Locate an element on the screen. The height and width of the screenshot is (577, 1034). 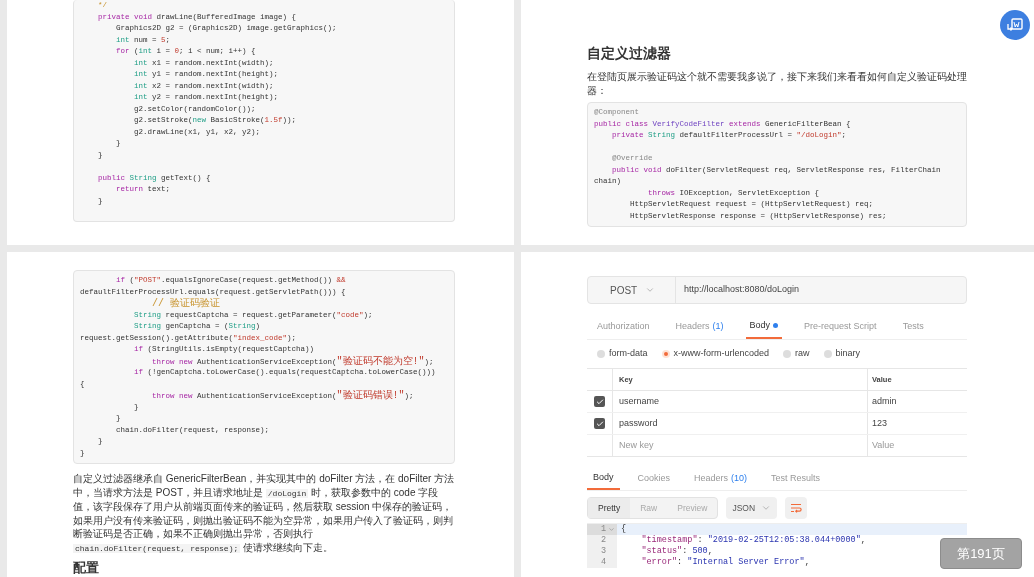
request-tab: Body is located at coordinates (764, 326).